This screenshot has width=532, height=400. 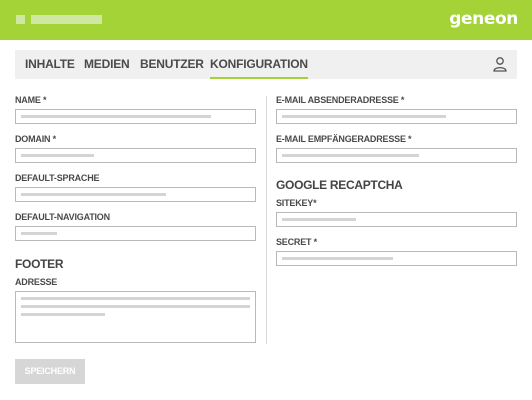 I want to click on save-button: SPEICHERN, so click(x=50, y=371).